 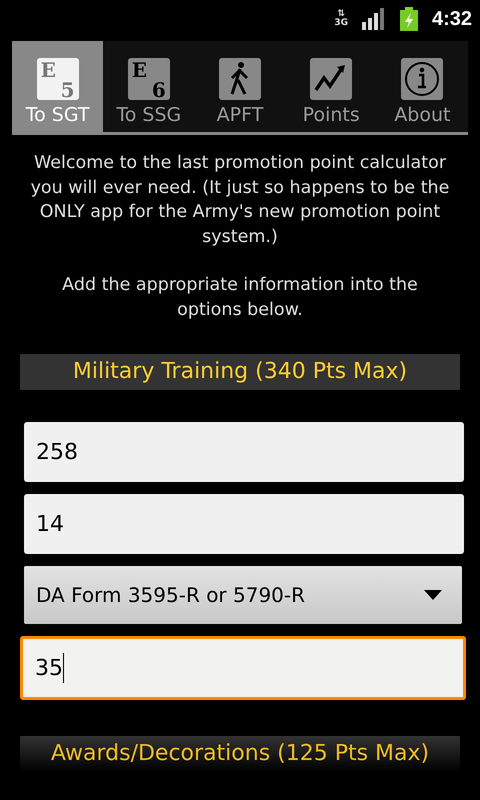 What do you see at coordinates (433, 595) in the screenshot?
I see `dropdown-arrow-icon` at bounding box center [433, 595].